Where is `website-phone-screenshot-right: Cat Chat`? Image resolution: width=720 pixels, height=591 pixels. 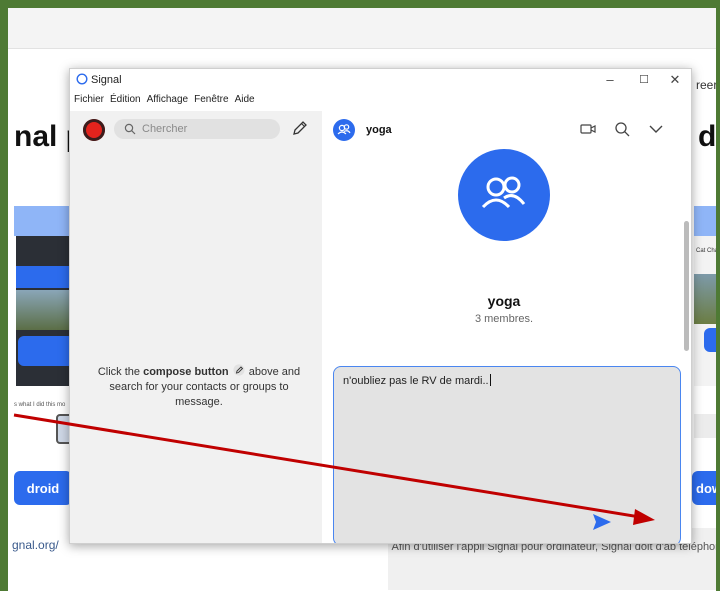
website-phone-screenshot-right: Cat Chat is located at coordinates (707, 311).